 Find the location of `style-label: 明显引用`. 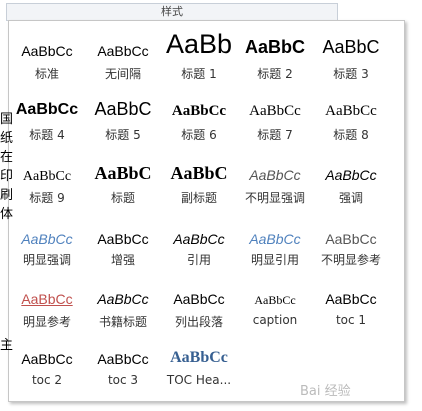

style-label: 明显引用 is located at coordinates (274, 260).